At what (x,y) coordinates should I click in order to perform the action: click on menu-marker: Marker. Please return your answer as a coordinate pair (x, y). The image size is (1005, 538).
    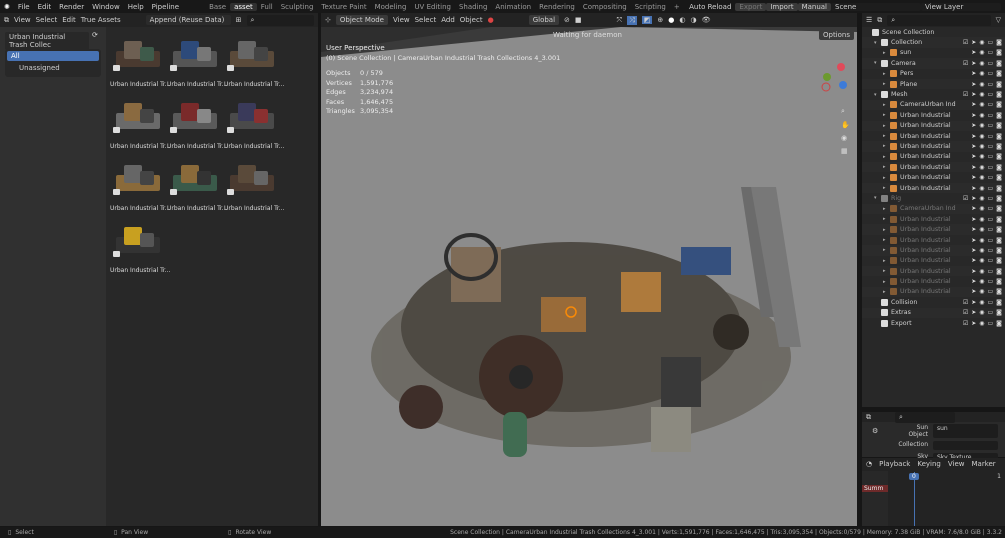
    Looking at the image, I should click on (983, 464).